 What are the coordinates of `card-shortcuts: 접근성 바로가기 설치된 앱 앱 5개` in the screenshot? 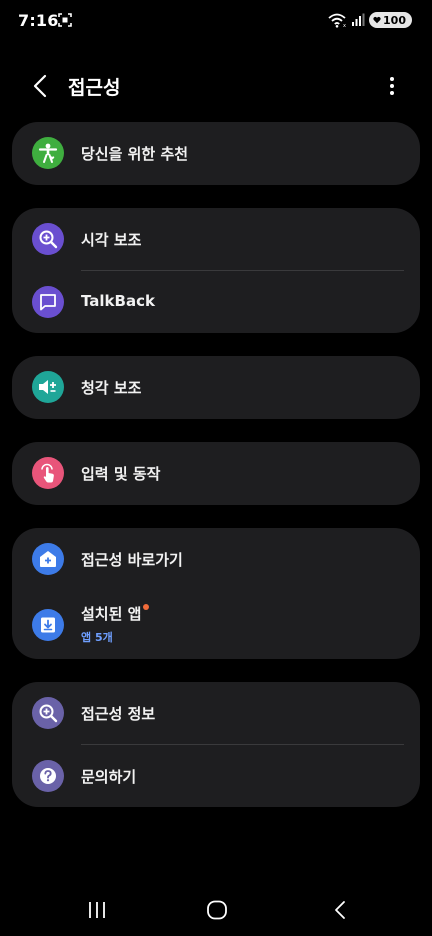 It's located at (216, 593).